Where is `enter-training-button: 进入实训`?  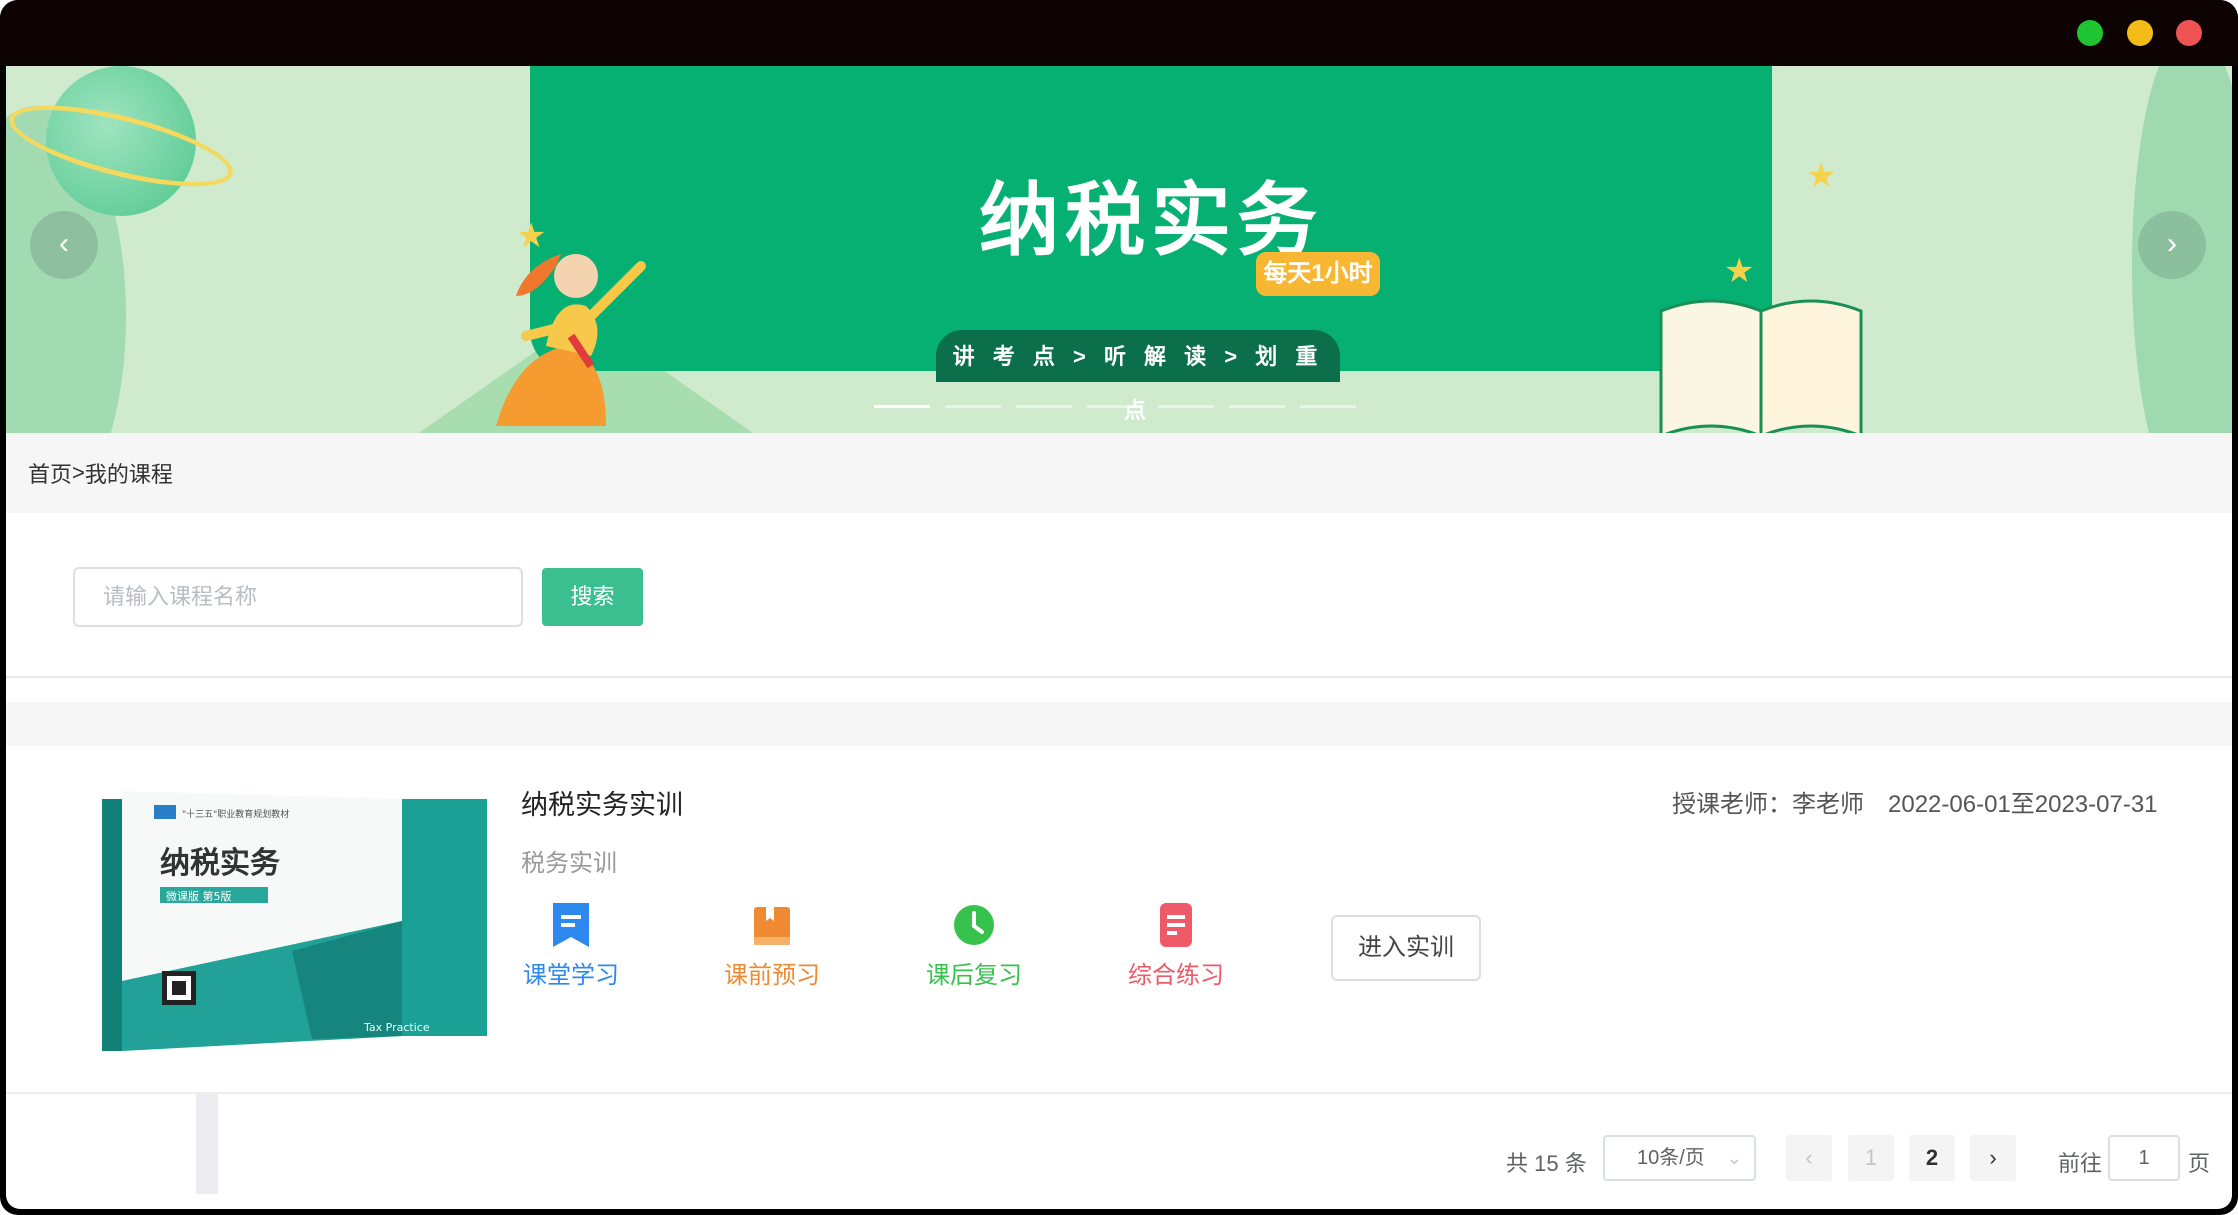 enter-training-button: 进入实训 is located at coordinates (1406, 948).